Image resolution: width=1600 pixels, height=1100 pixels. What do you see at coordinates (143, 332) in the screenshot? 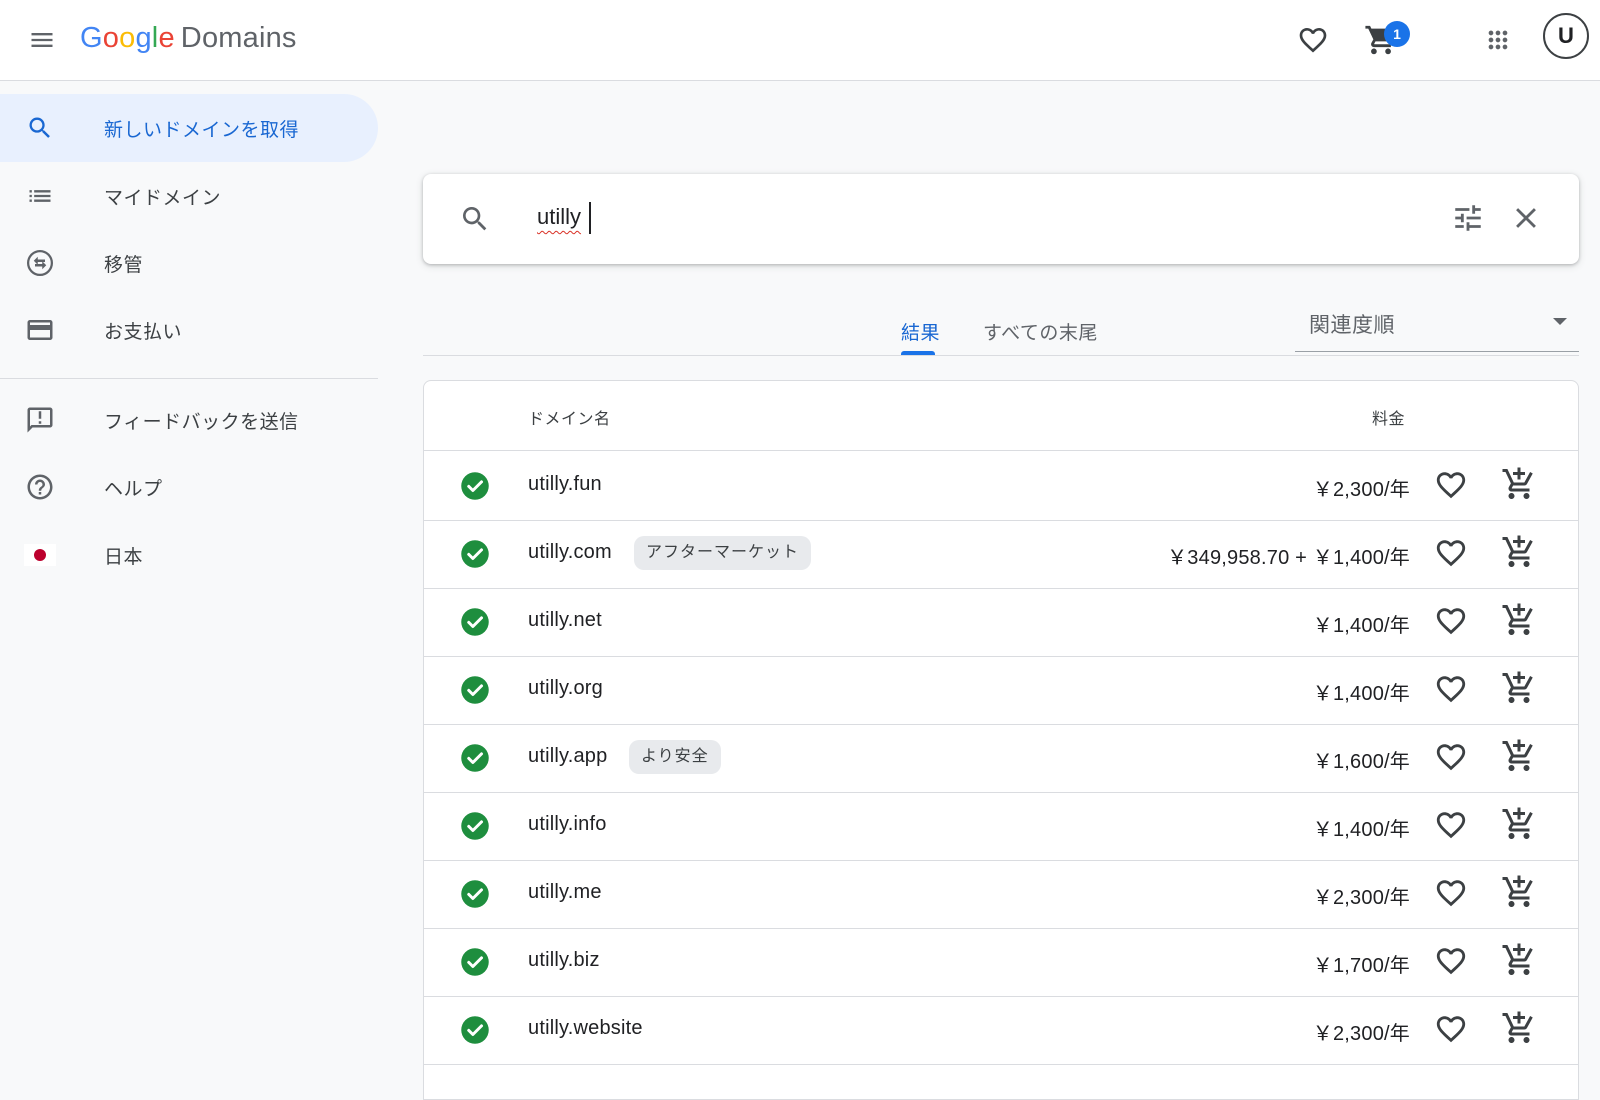
I see `sidebar-item-label: お支払い` at bounding box center [143, 332].